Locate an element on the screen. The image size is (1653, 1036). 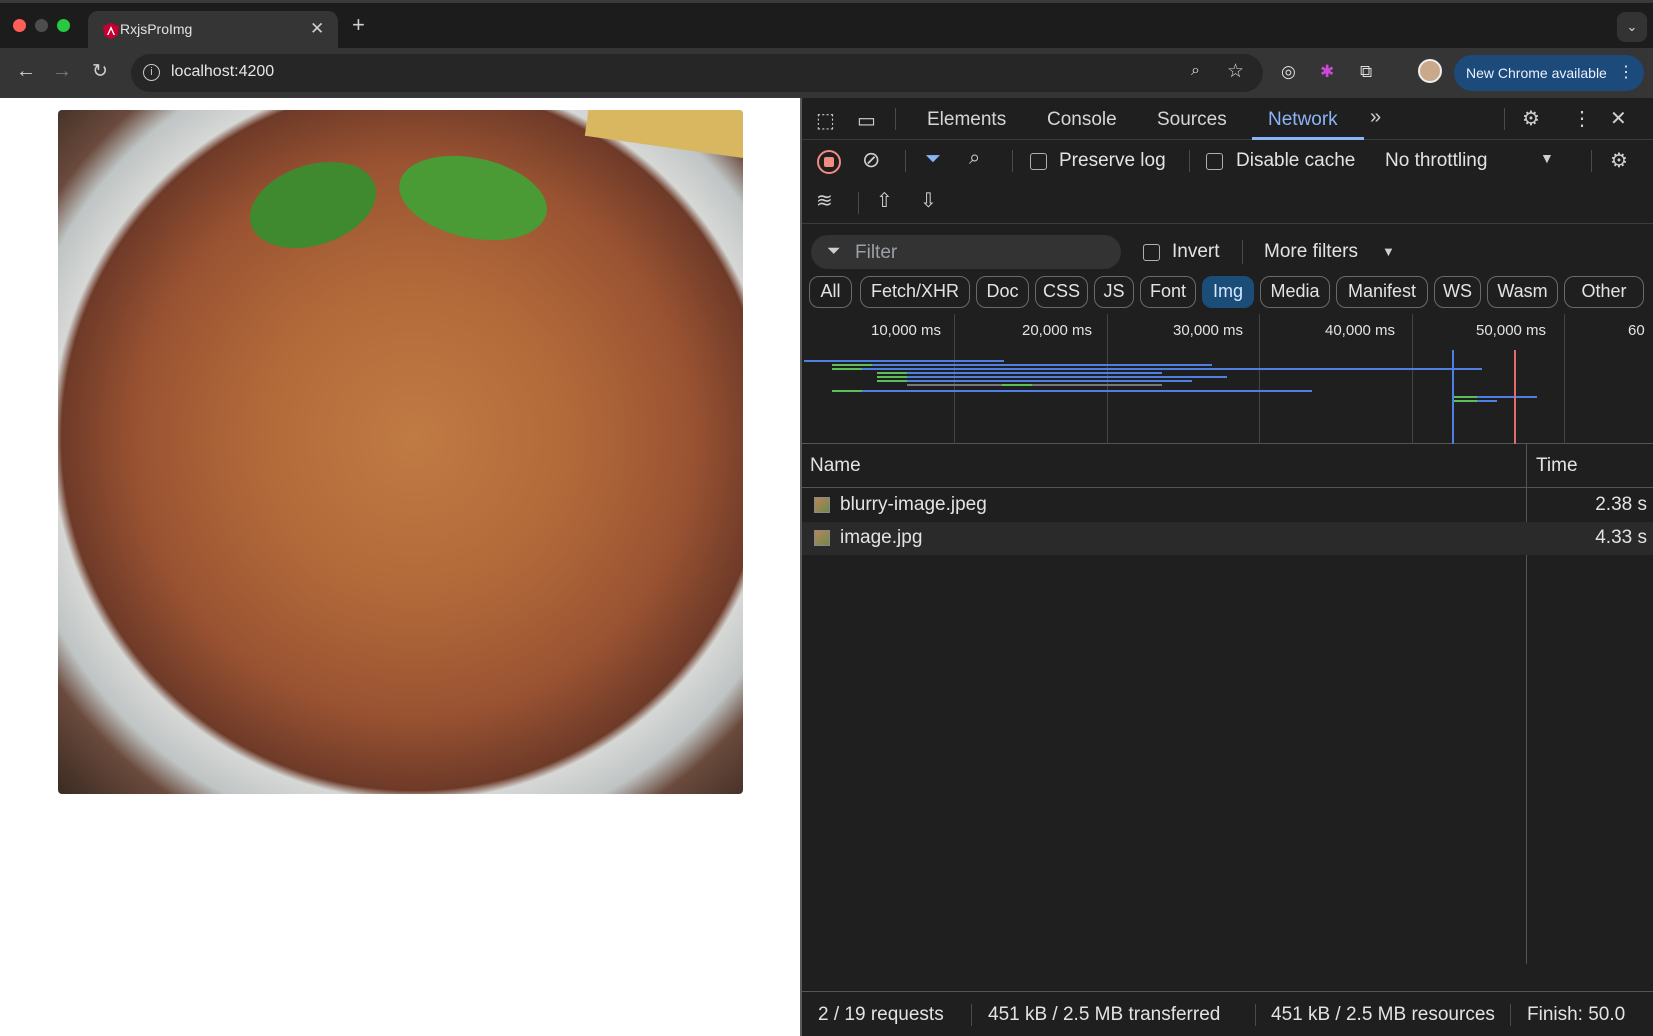
filter-input: ⏷ Filter is located at coordinates (966, 252).